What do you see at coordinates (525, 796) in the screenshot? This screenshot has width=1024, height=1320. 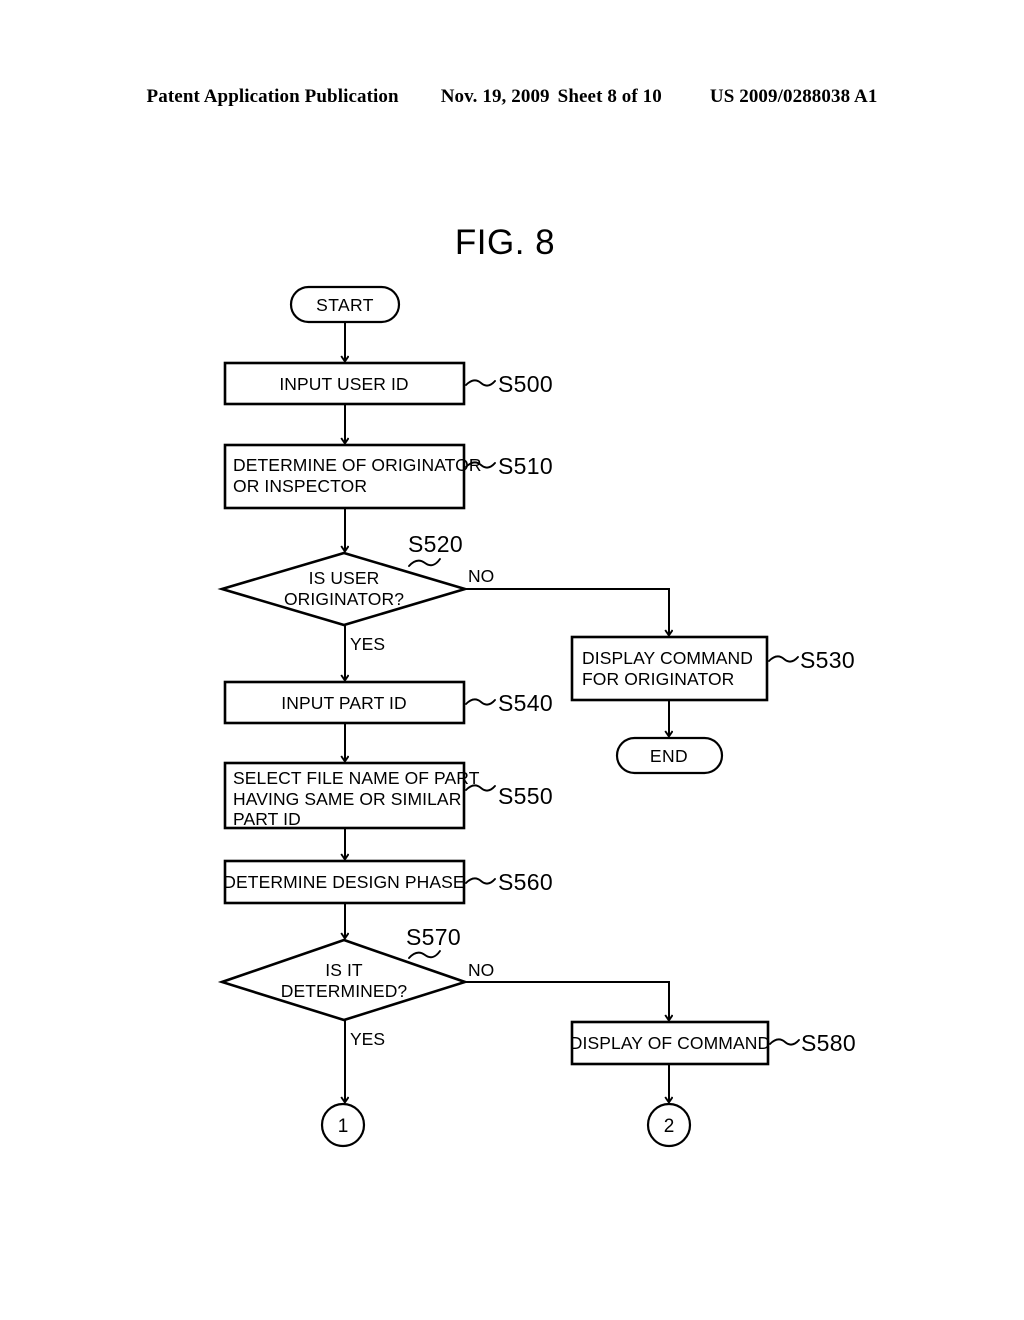 I see `s550-step-label: S550` at bounding box center [525, 796].